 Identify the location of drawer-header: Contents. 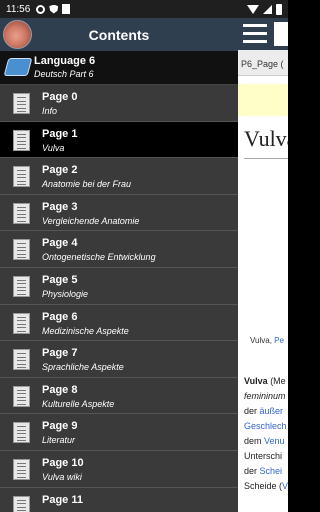
(119, 34).